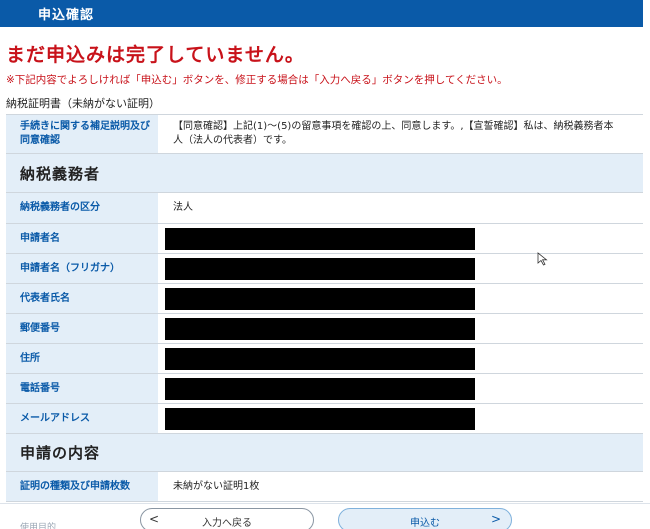  Describe the element at coordinates (183, 207) in the screenshot. I see `row-value: 法人` at that location.